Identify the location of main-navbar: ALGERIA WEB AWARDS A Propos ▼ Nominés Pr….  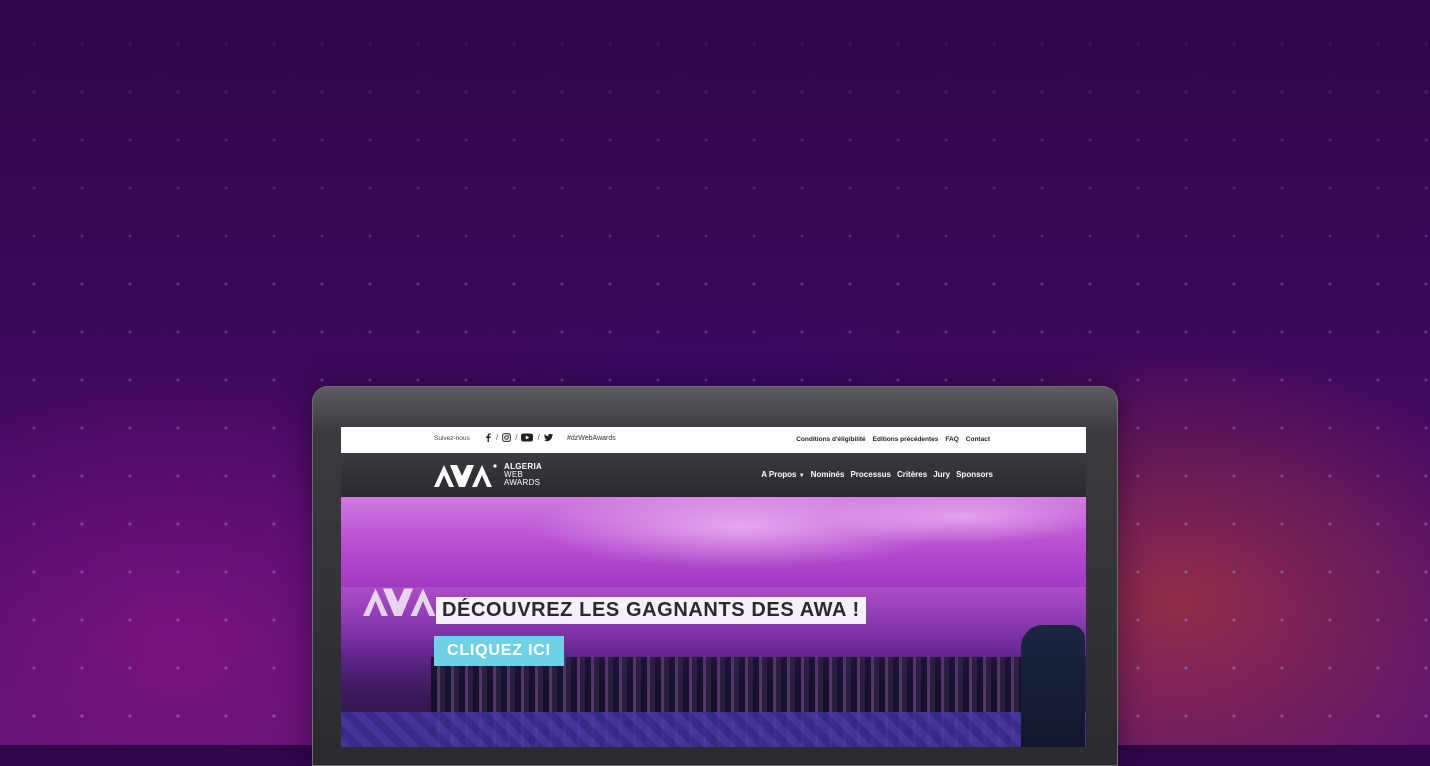
(713, 475).